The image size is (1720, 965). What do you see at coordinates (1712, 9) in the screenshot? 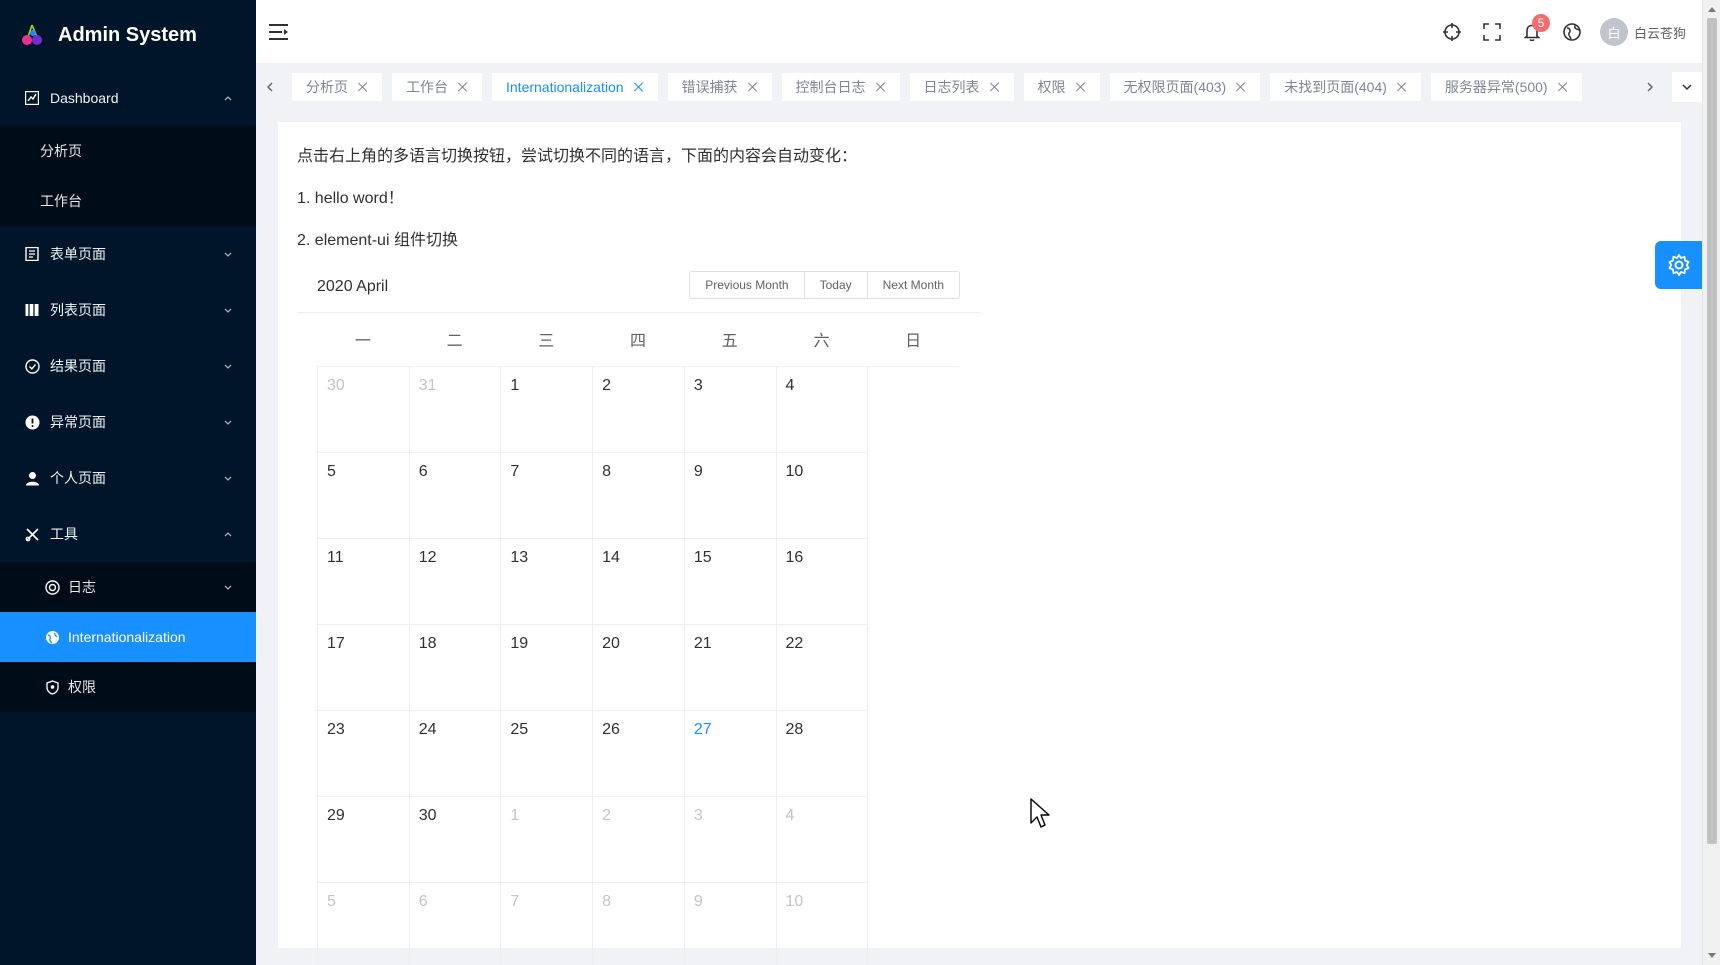
I see `scroll-up-arrow-icon` at bounding box center [1712, 9].